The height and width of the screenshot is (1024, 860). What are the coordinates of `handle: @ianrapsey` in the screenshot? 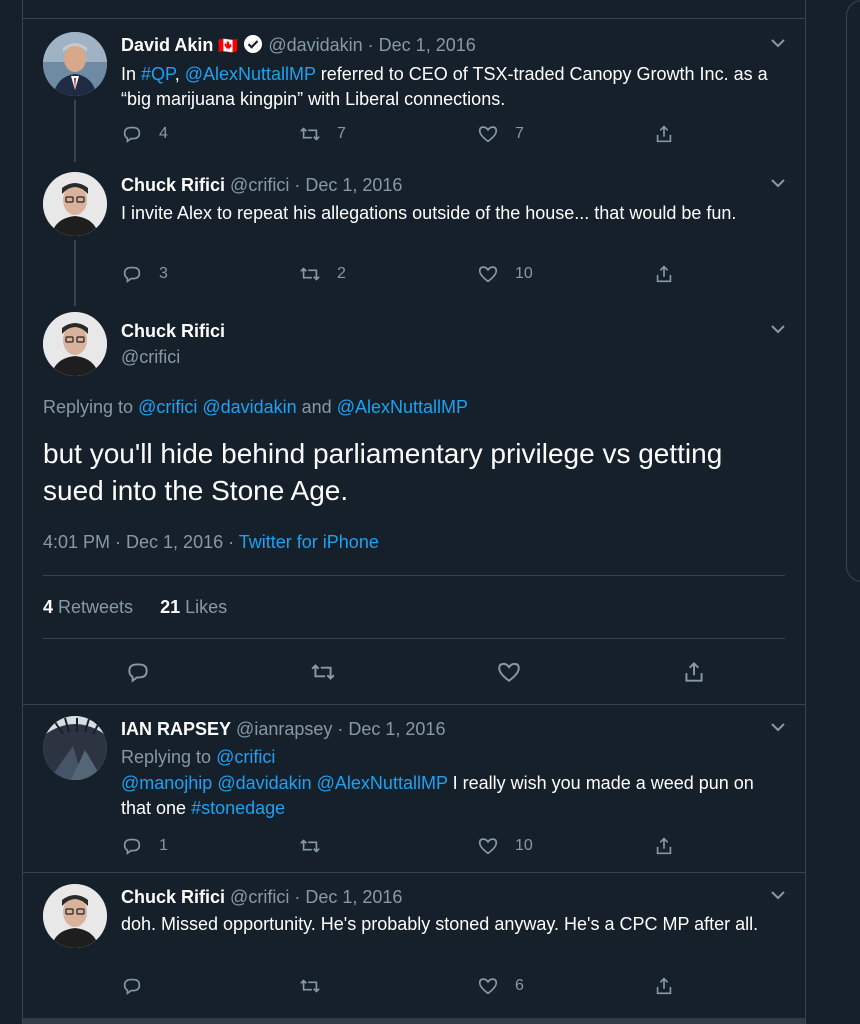 It's located at (284, 729).